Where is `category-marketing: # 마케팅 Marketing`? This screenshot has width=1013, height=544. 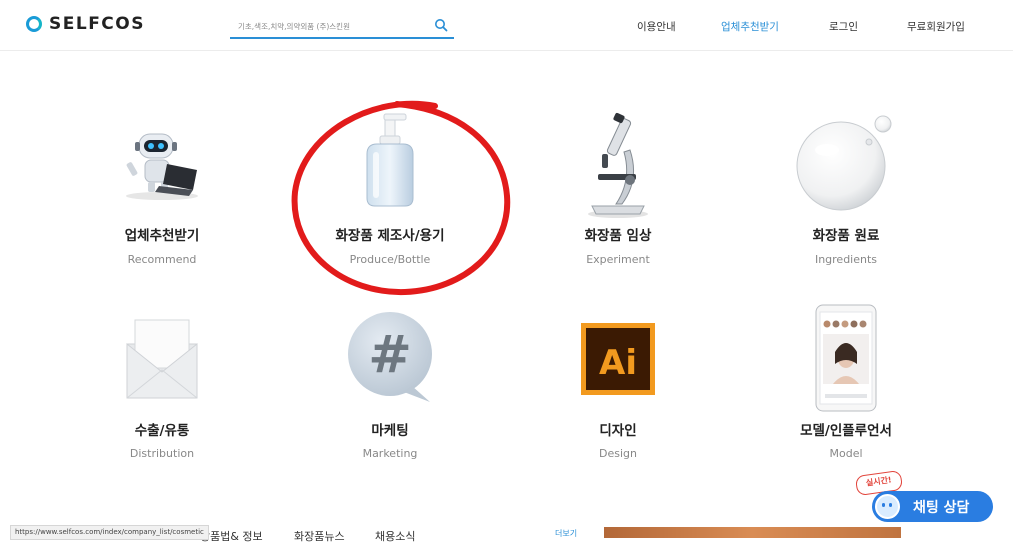
category-marketing: # 마케팅 Marketing is located at coordinates (390, 385).